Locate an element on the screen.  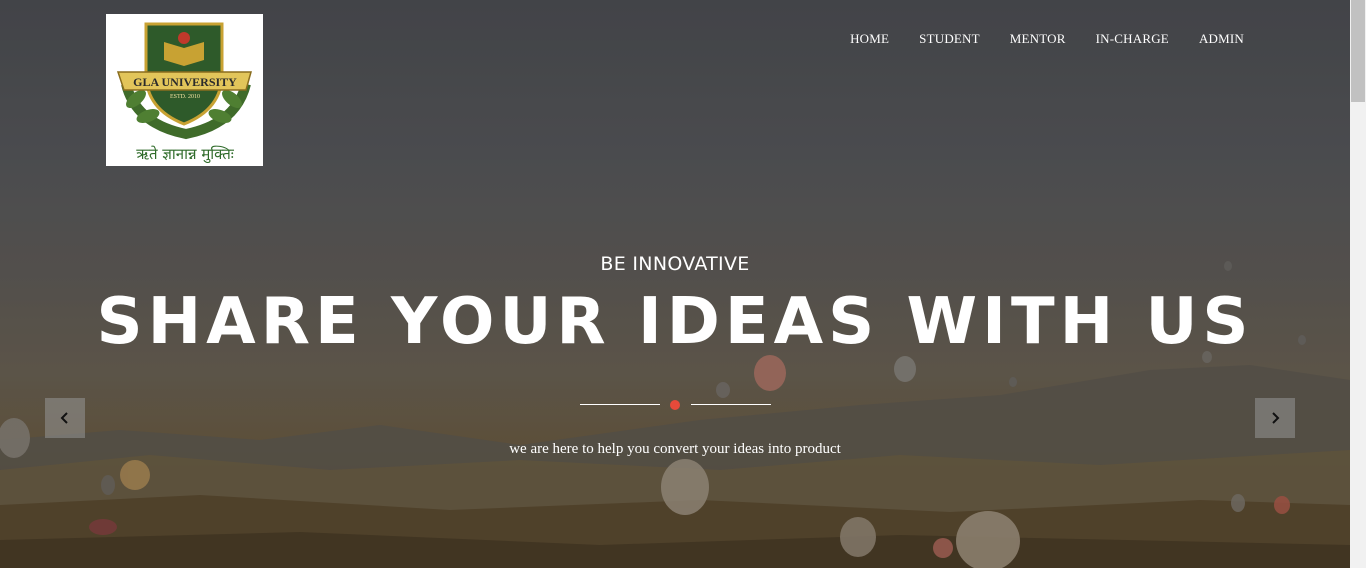
carousel-next-button is located at coordinates (1275, 418).